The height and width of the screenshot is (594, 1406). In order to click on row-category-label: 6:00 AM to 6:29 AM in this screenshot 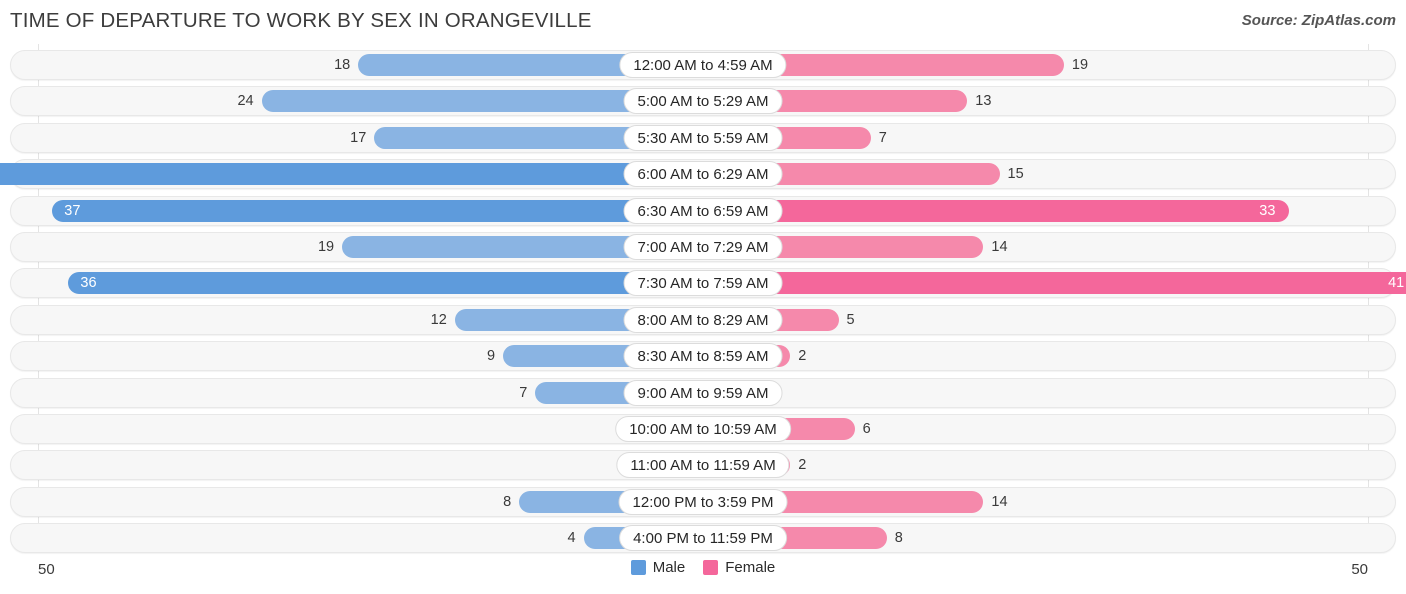, I will do `click(703, 174)`.